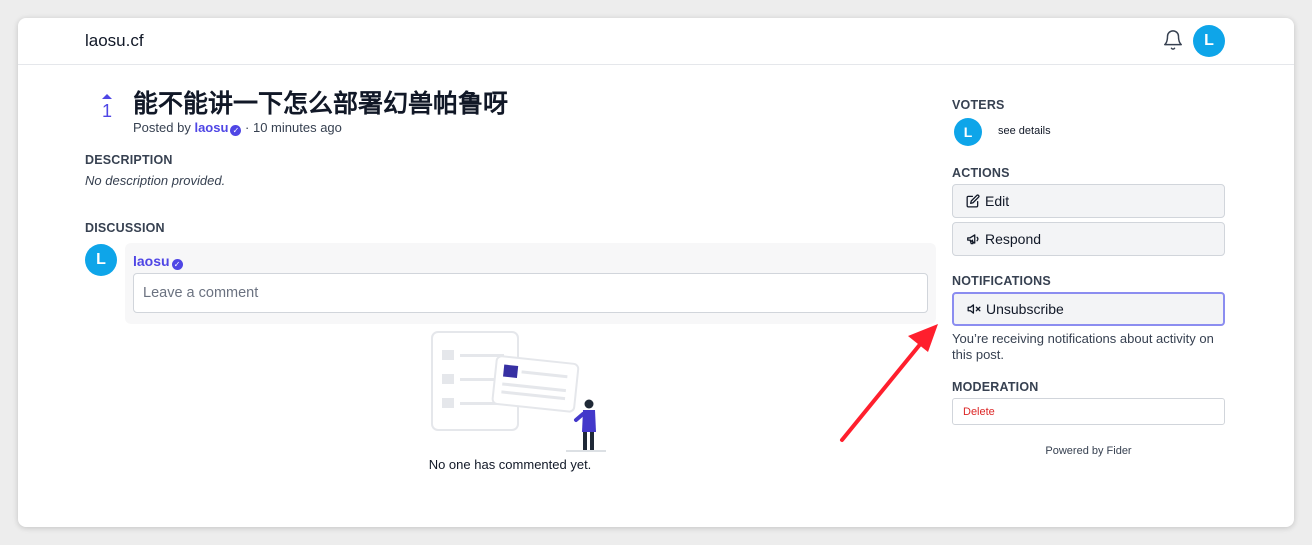  Describe the element at coordinates (1013, 239) in the screenshot. I see `respond-button-label: Respond` at that location.